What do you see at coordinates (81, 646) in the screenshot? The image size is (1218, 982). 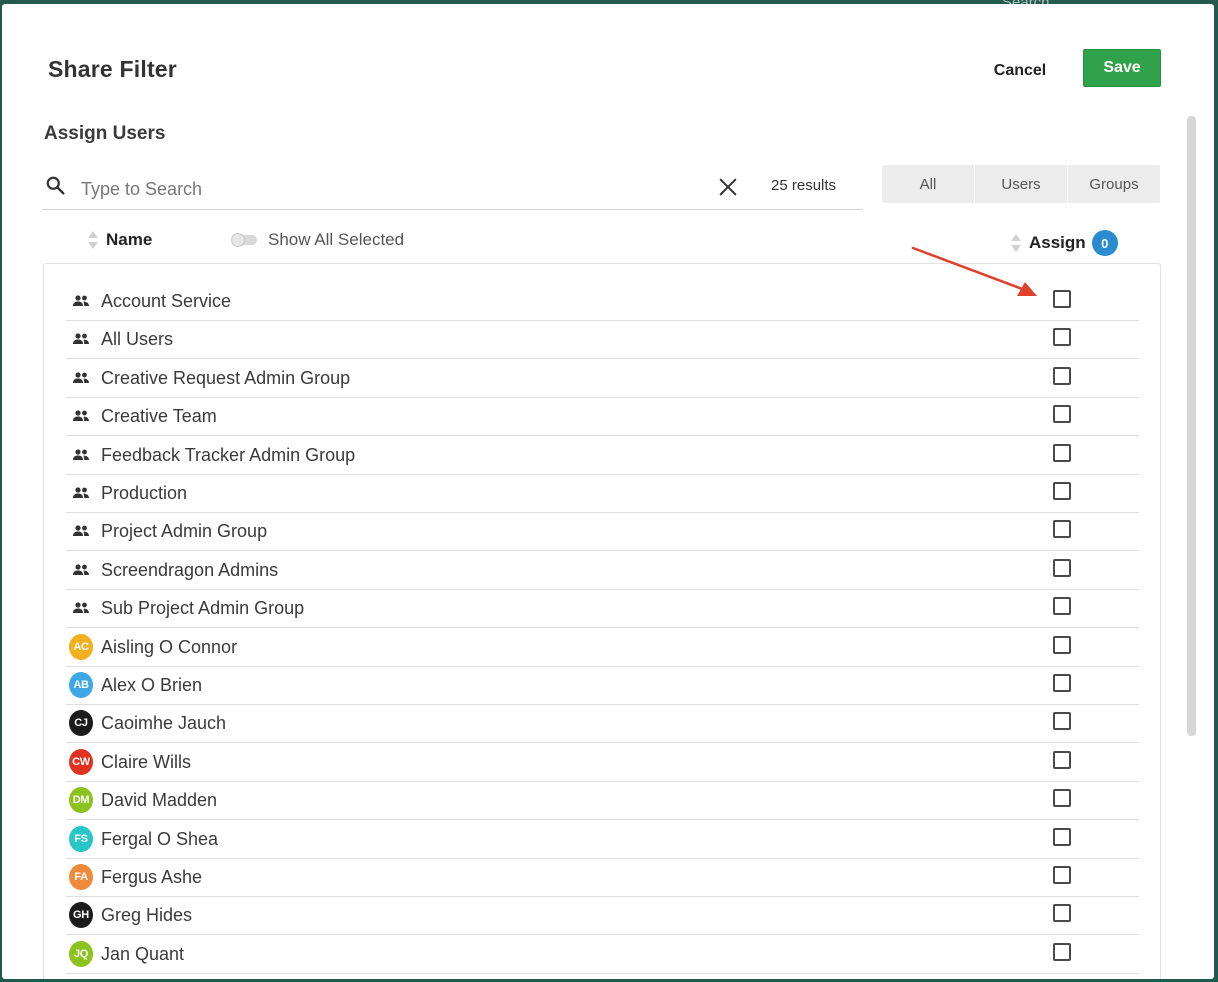 I see `avatar-initials: AC` at bounding box center [81, 646].